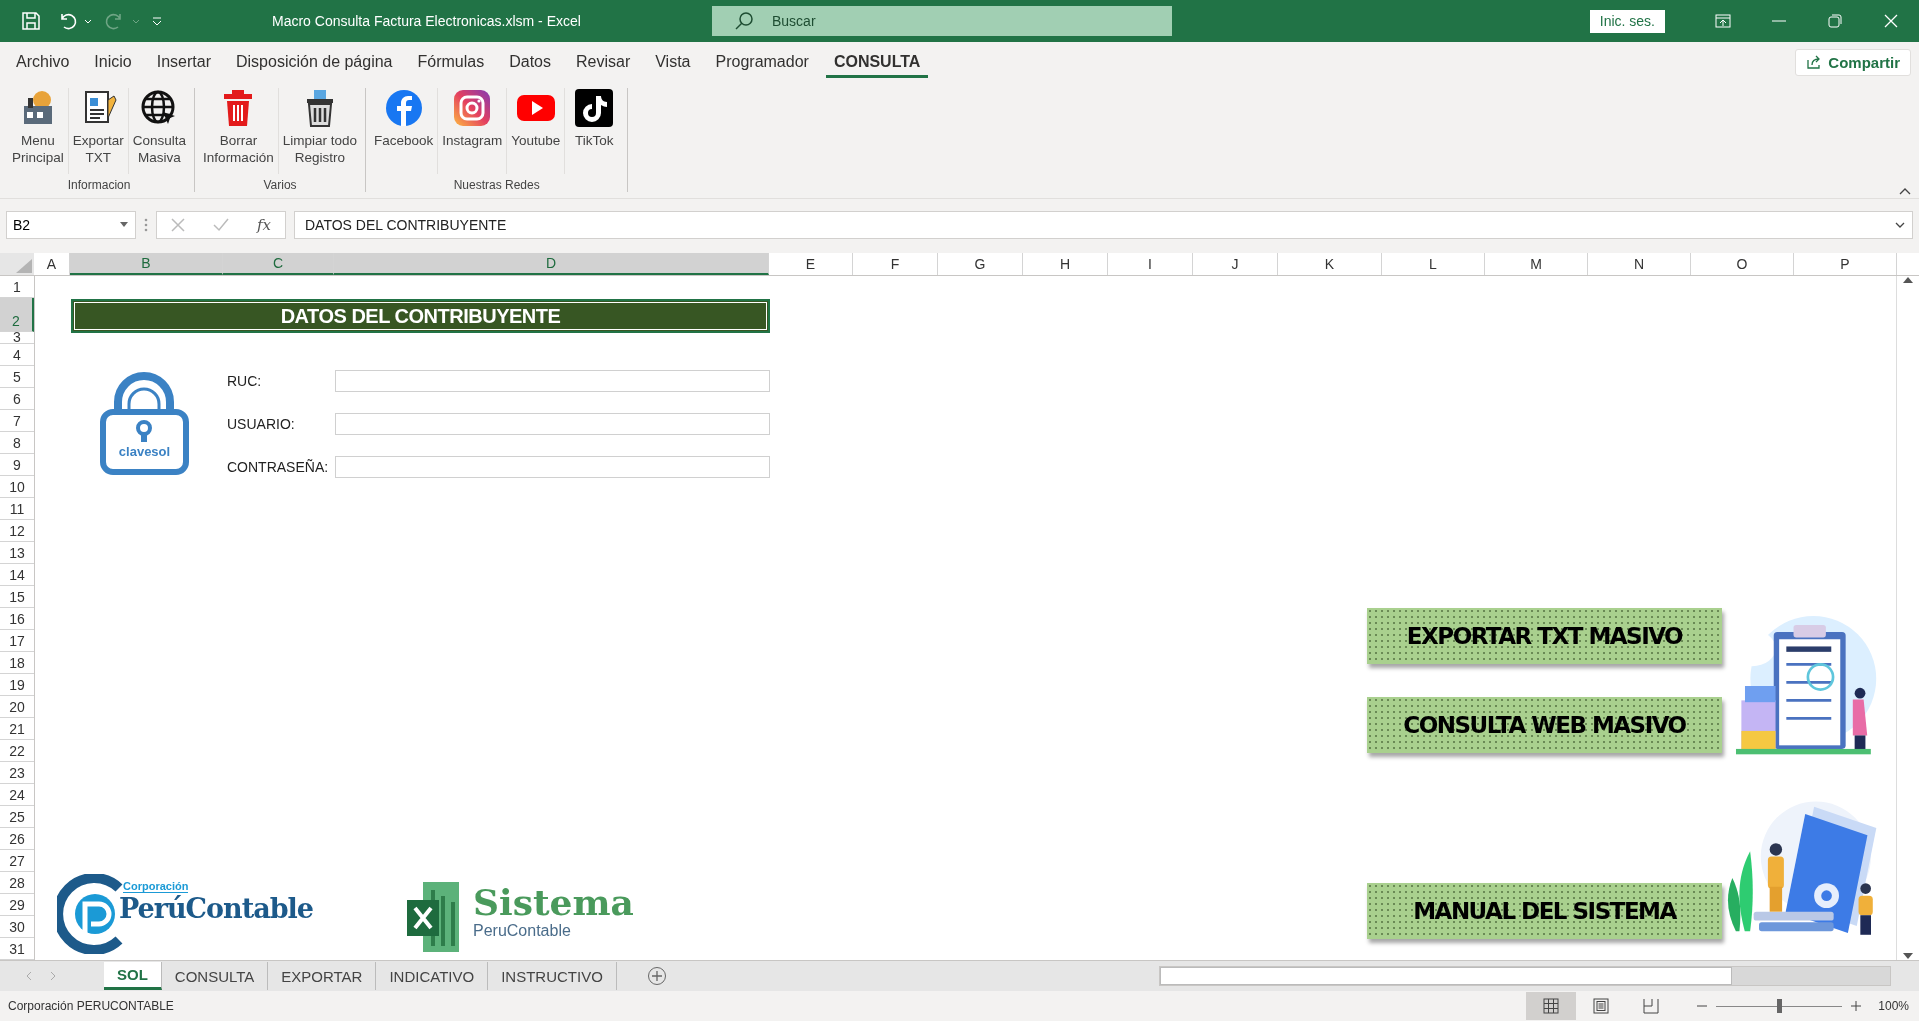 This screenshot has width=1919, height=1021. I want to click on ribbon-button: Limpiar todo Registro, so click(319, 131).